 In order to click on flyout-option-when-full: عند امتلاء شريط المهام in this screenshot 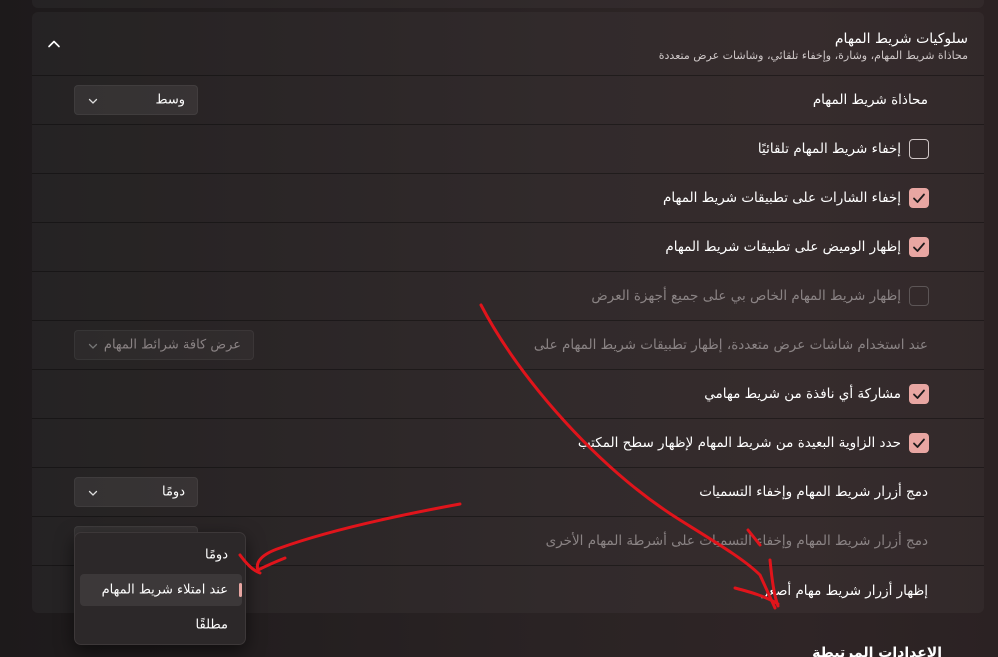, I will do `click(161, 590)`.